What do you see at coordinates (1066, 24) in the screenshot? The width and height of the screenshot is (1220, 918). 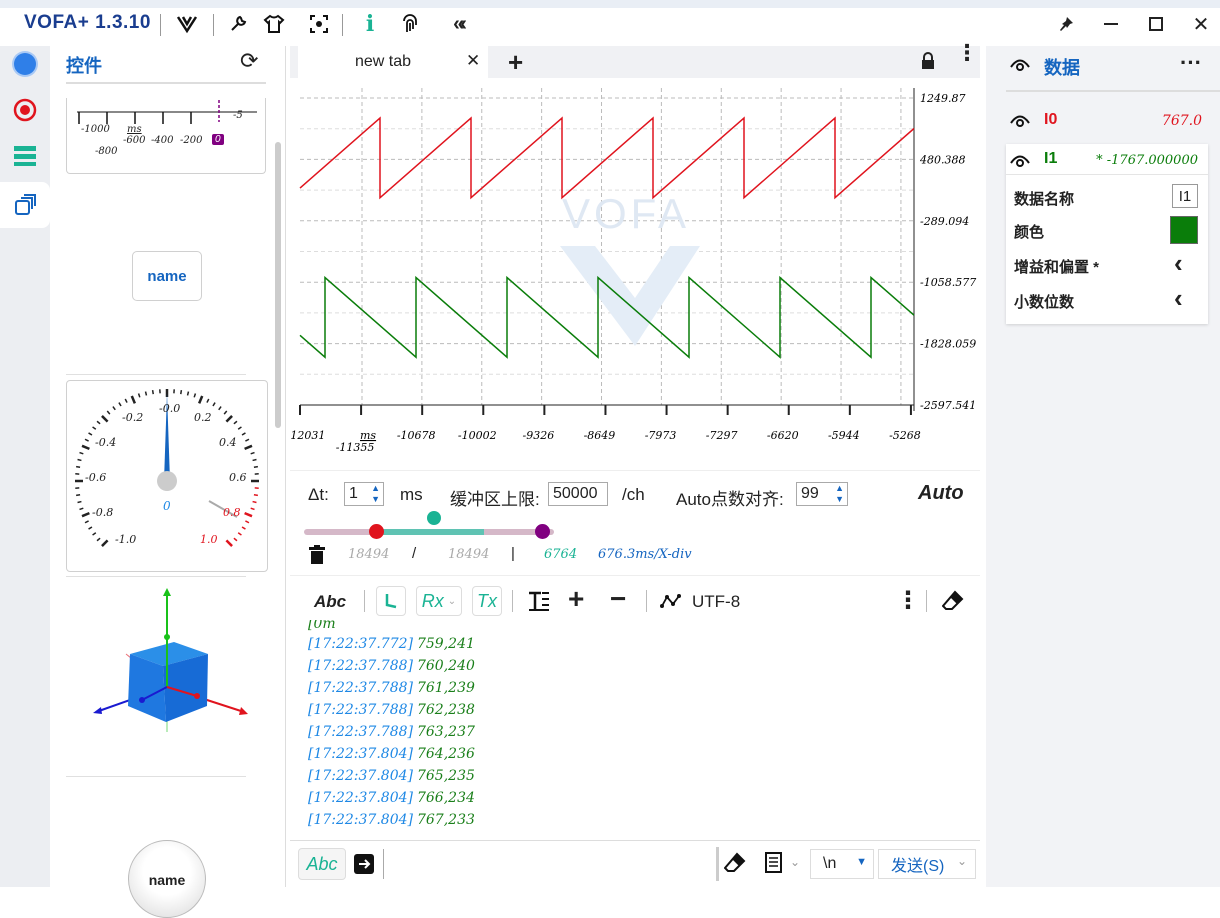 I see `pin-icon` at bounding box center [1066, 24].